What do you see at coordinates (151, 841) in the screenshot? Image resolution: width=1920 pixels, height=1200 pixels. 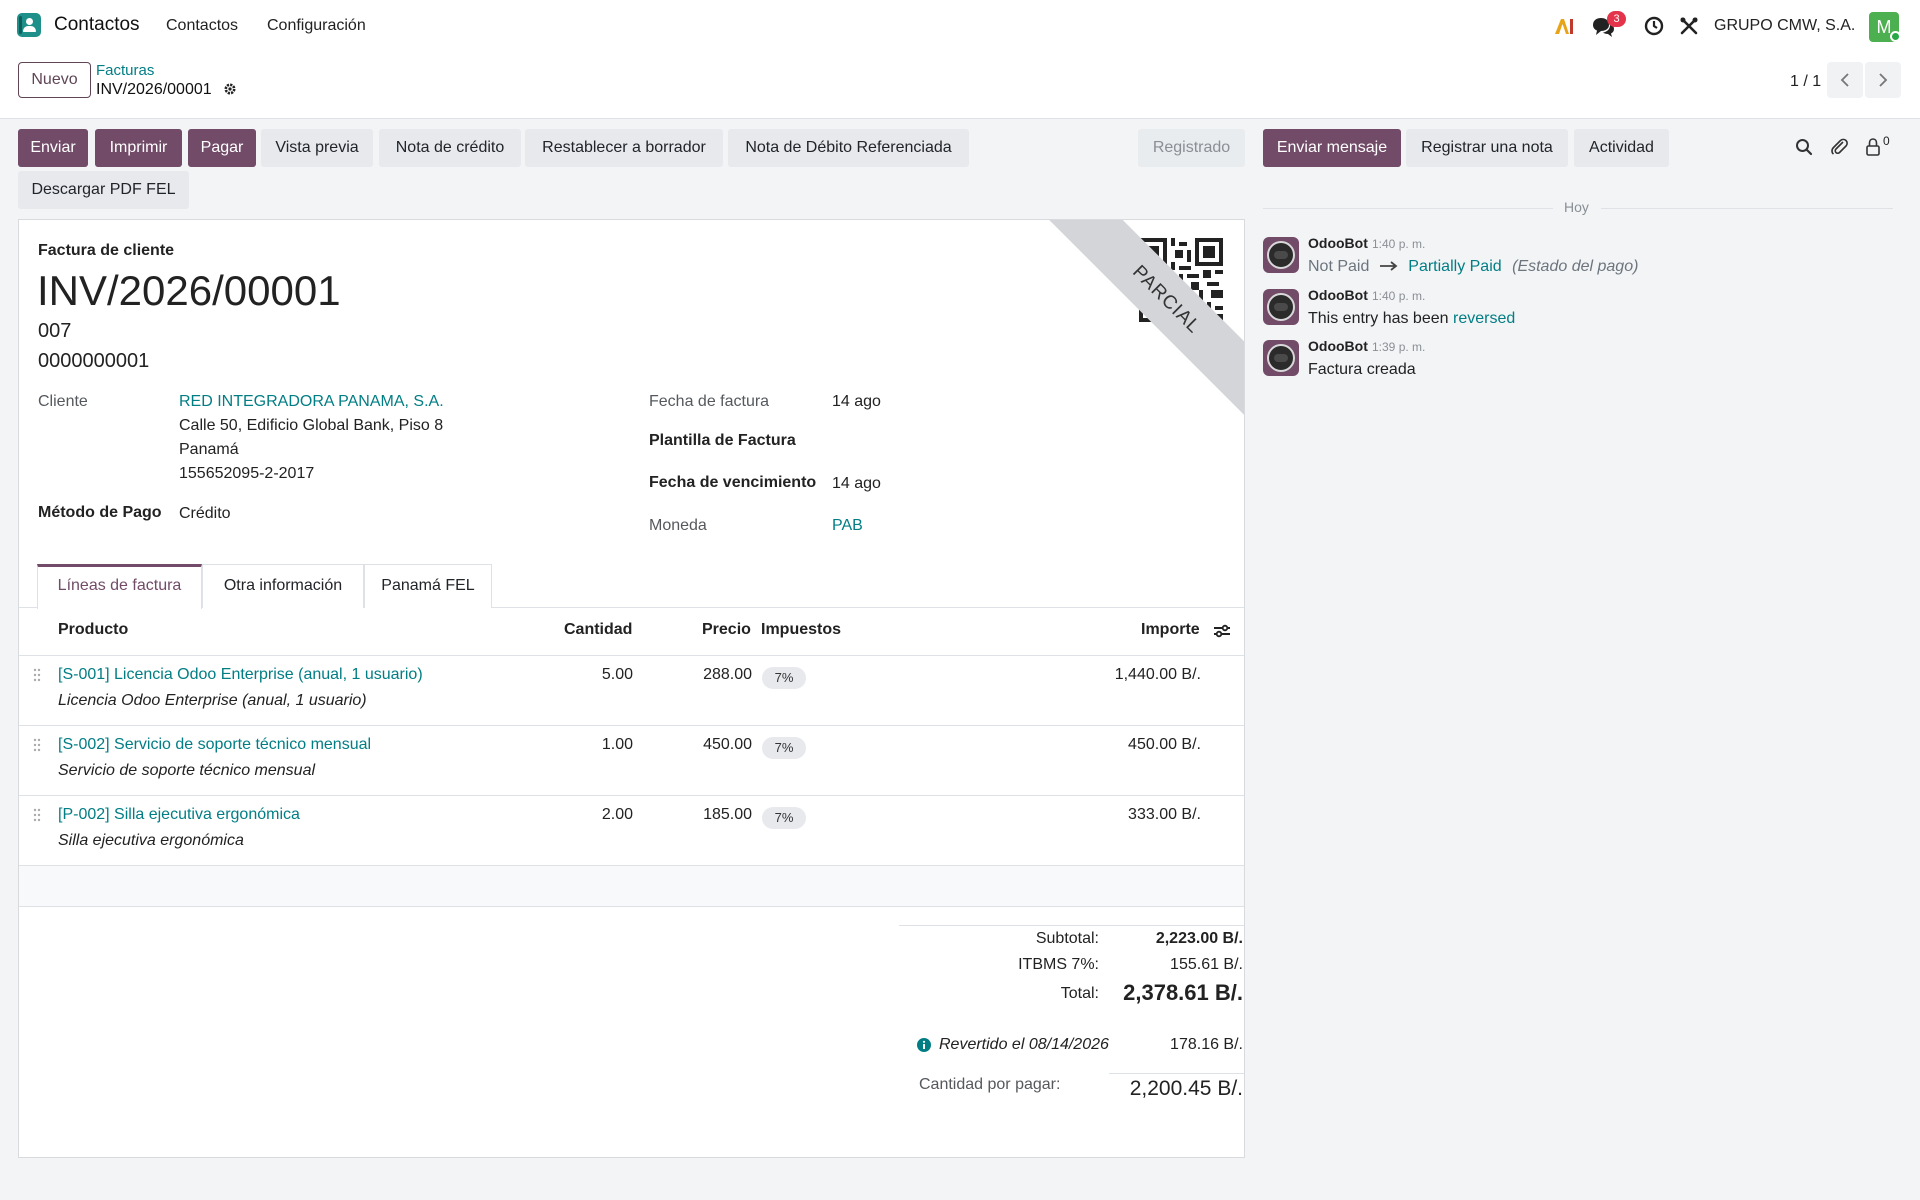 I see `line-description: Silla ejecutiva ergonómica` at bounding box center [151, 841].